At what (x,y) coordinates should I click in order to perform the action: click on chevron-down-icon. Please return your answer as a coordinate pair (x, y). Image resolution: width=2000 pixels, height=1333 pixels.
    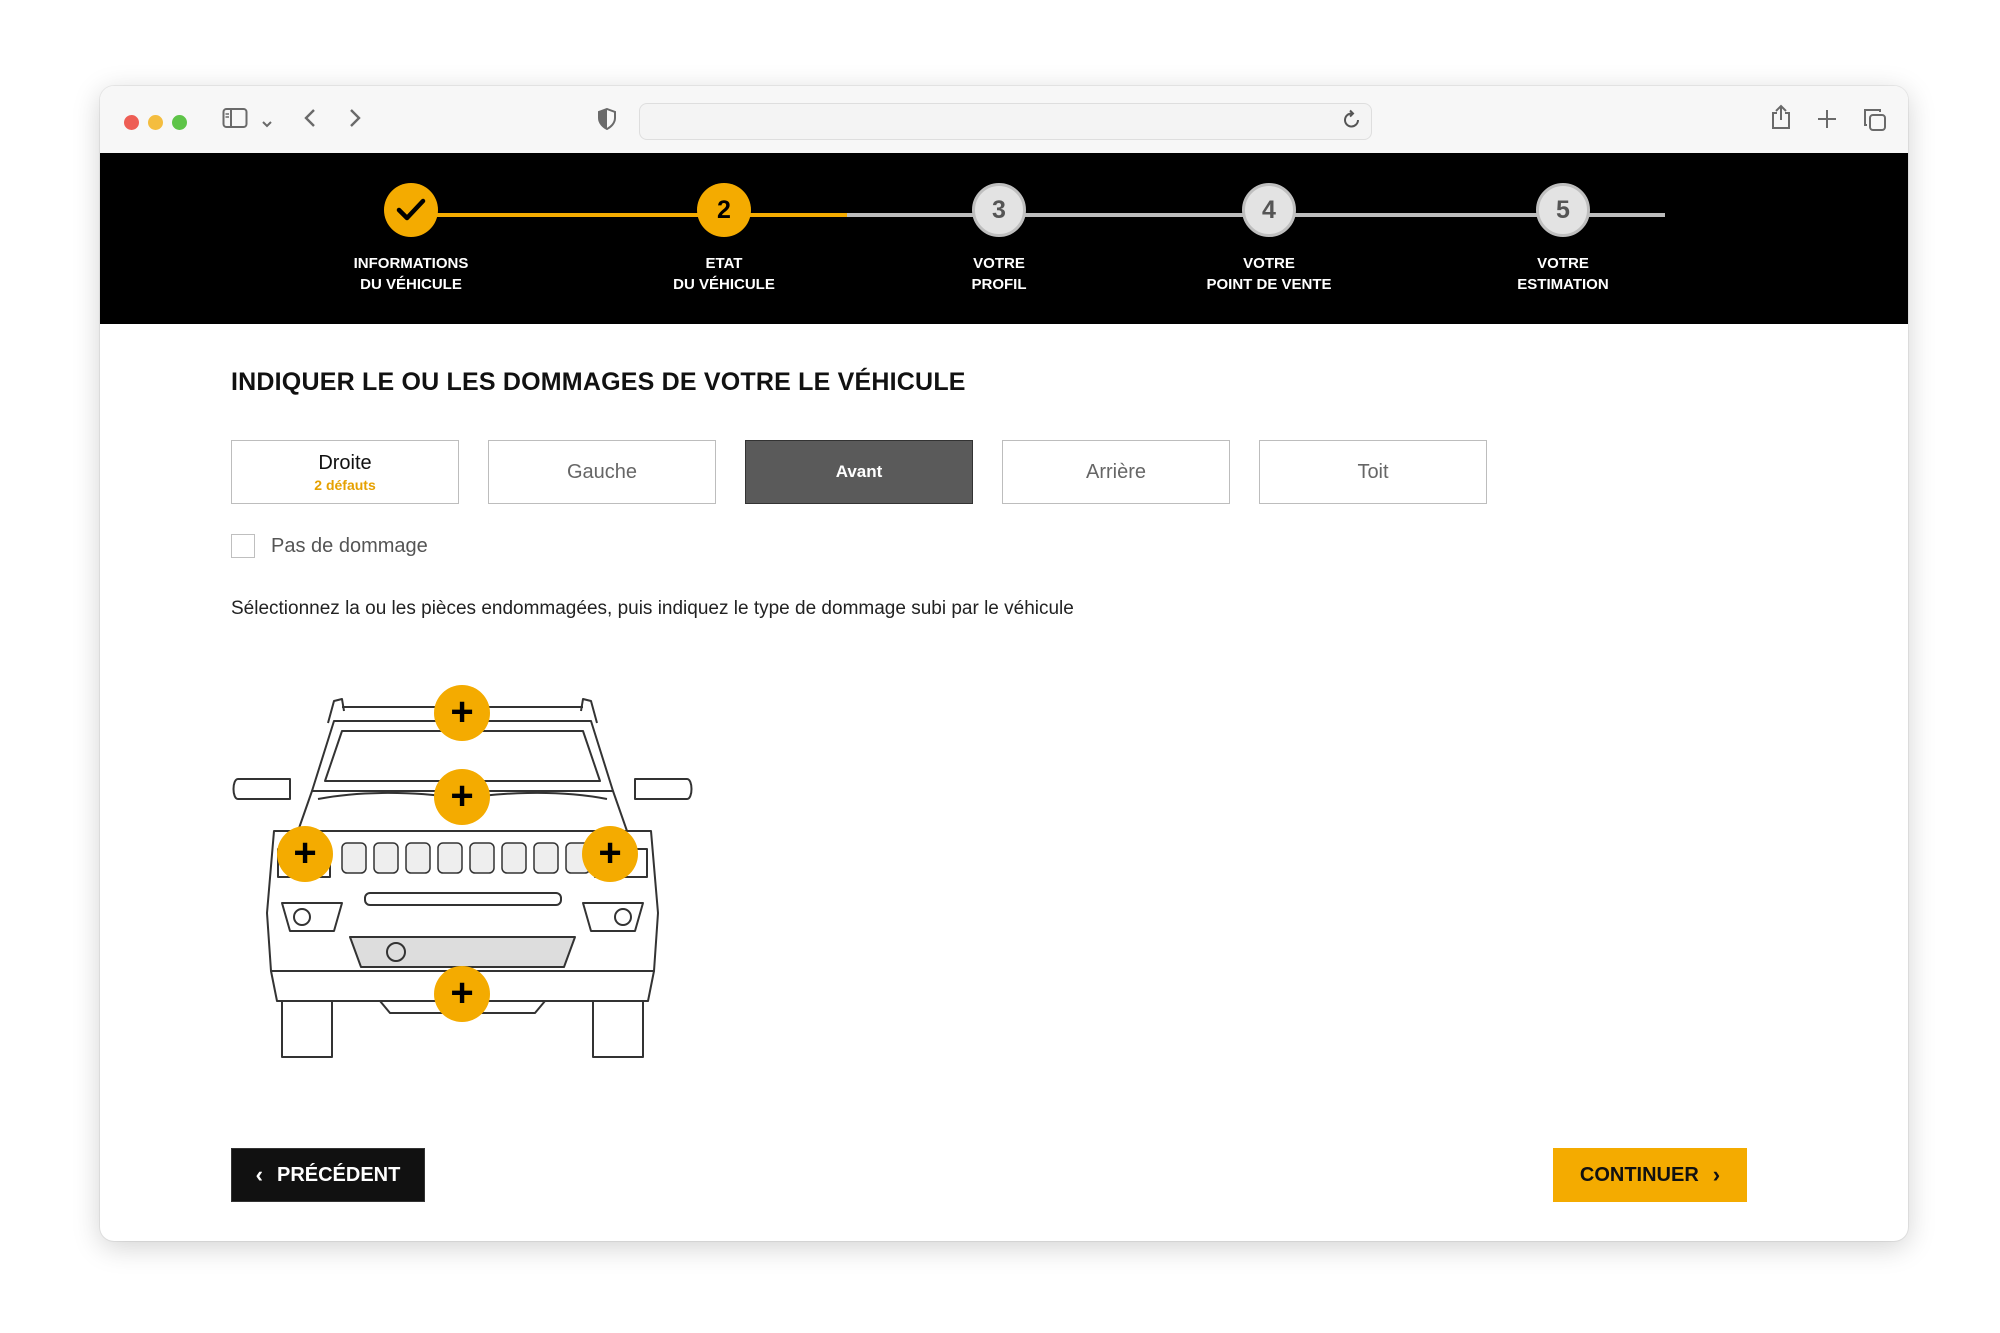
    Looking at the image, I should click on (267, 122).